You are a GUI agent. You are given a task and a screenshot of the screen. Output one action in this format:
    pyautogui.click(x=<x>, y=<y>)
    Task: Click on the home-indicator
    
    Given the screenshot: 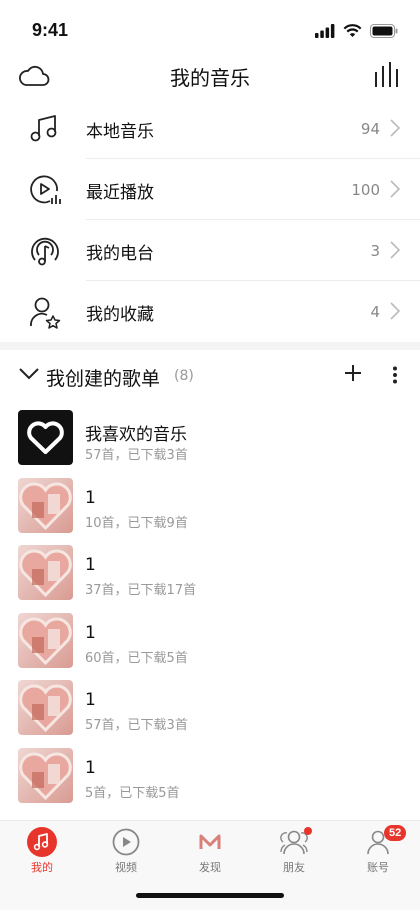 What is the action you would take?
    pyautogui.click(x=210, y=895)
    